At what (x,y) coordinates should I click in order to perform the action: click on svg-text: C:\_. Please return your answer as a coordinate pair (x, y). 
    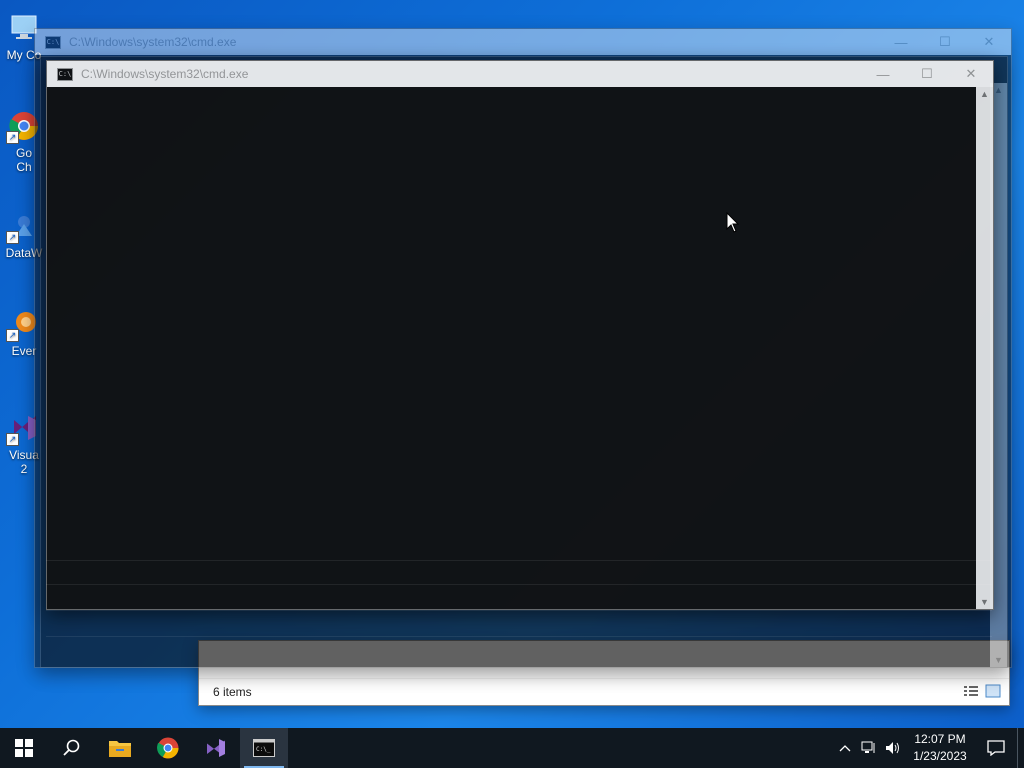
    Looking at the image, I should click on (263, 749).